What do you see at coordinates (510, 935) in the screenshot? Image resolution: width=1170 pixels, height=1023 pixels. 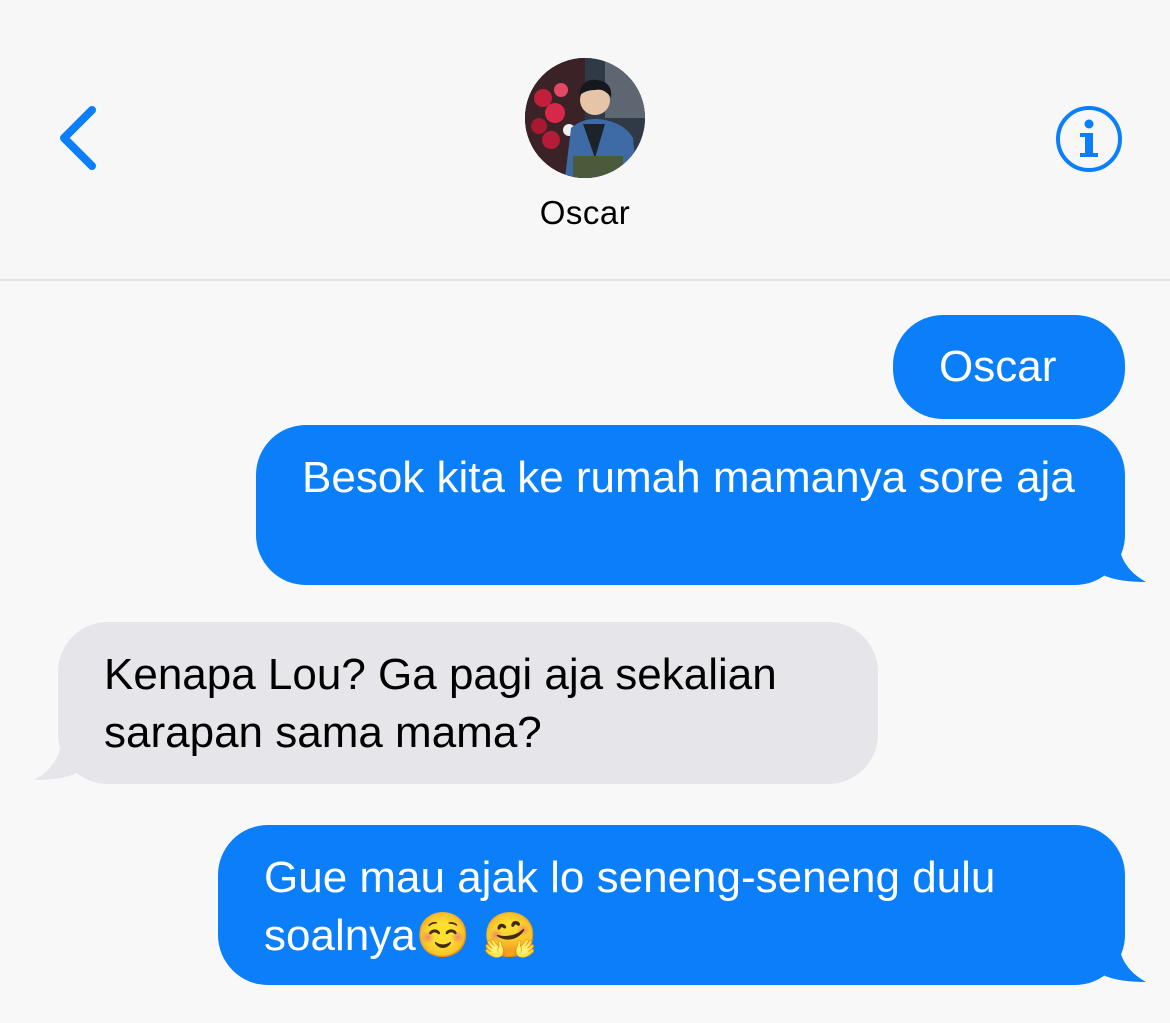 I see `hugging-face-emoji: 🤗` at bounding box center [510, 935].